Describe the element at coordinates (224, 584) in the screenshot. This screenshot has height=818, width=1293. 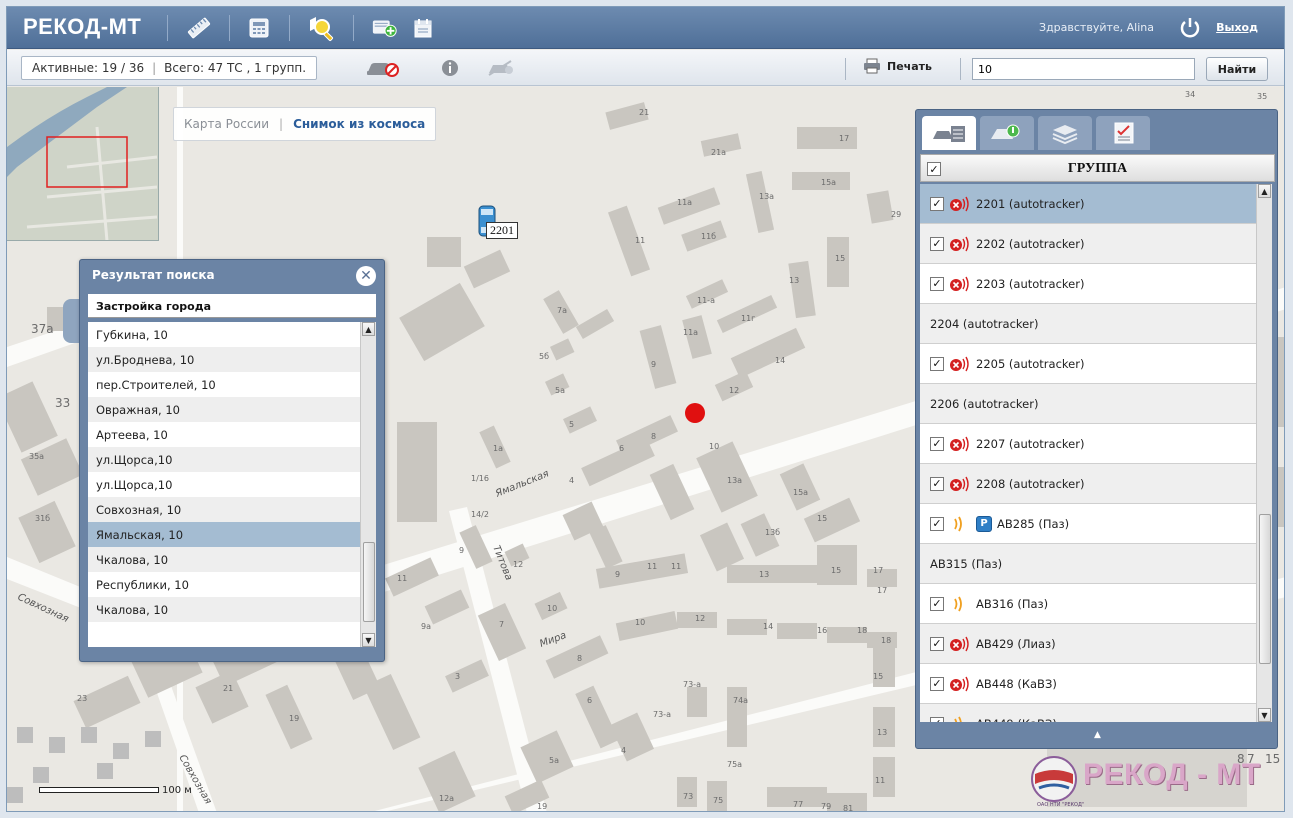
I see `result-row: Республики, 10` at that location.